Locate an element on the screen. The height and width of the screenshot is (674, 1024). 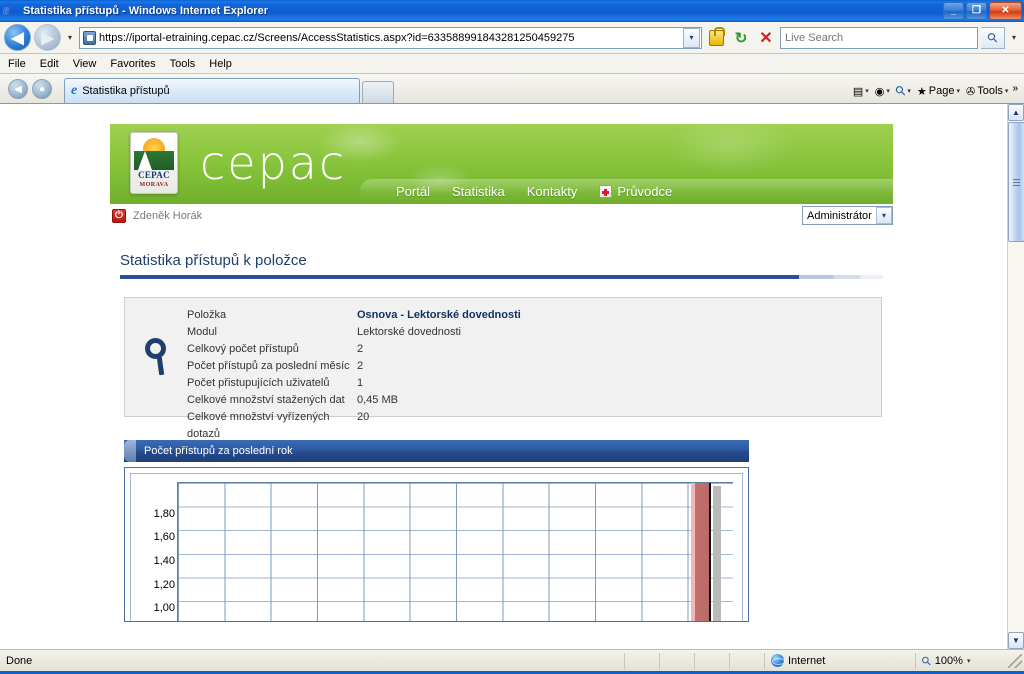
print-button: ⚲ ▾ is located at coordinates (902, 90).